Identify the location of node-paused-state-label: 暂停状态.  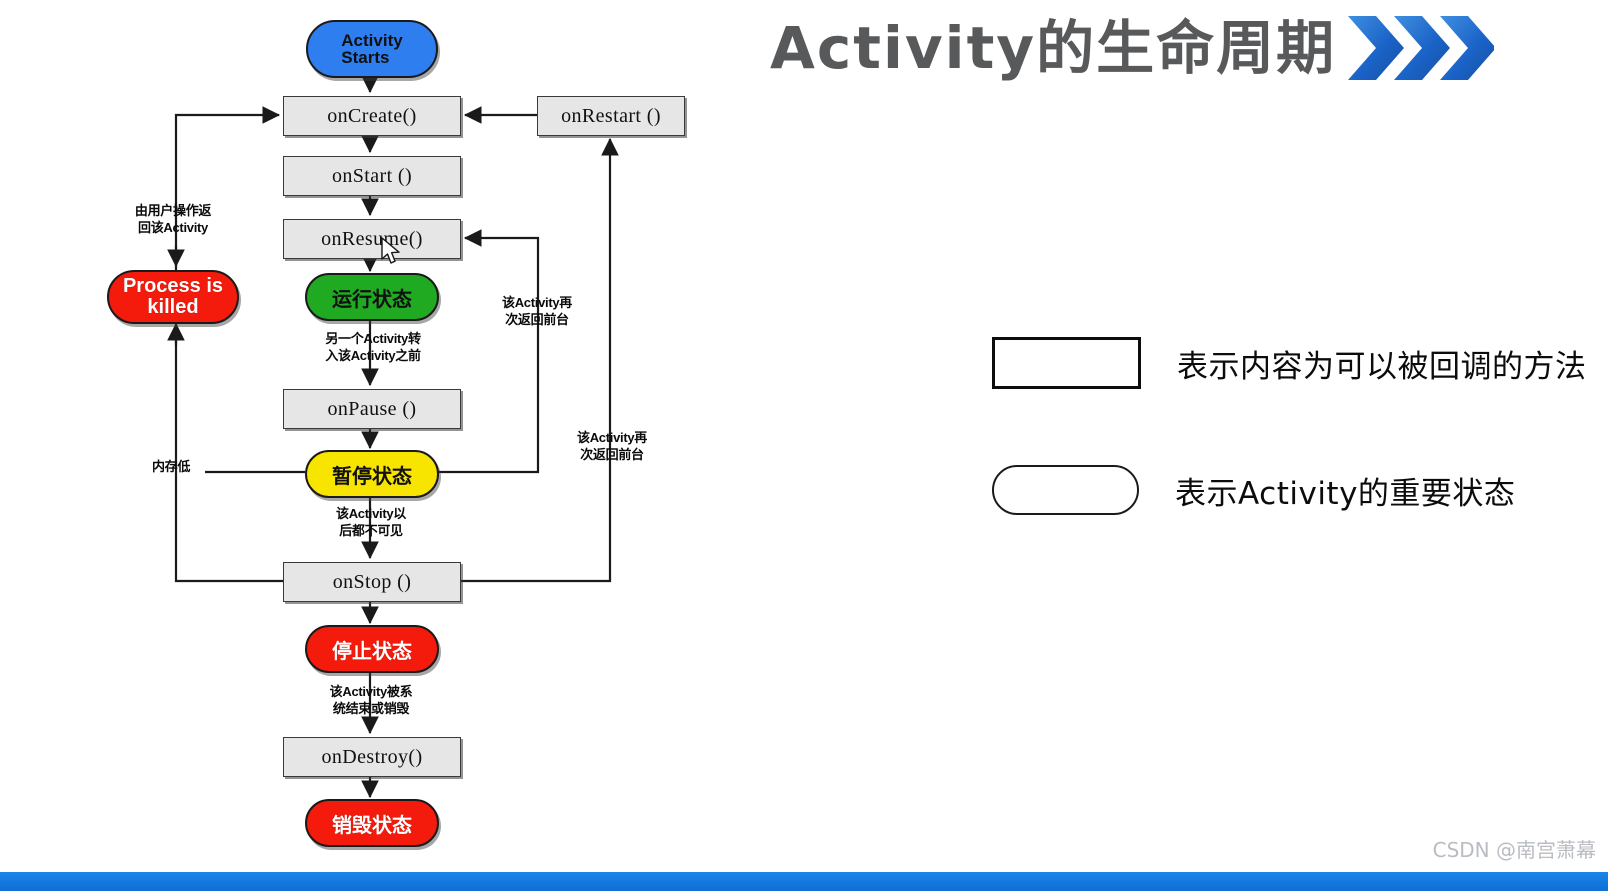
(372, 476).